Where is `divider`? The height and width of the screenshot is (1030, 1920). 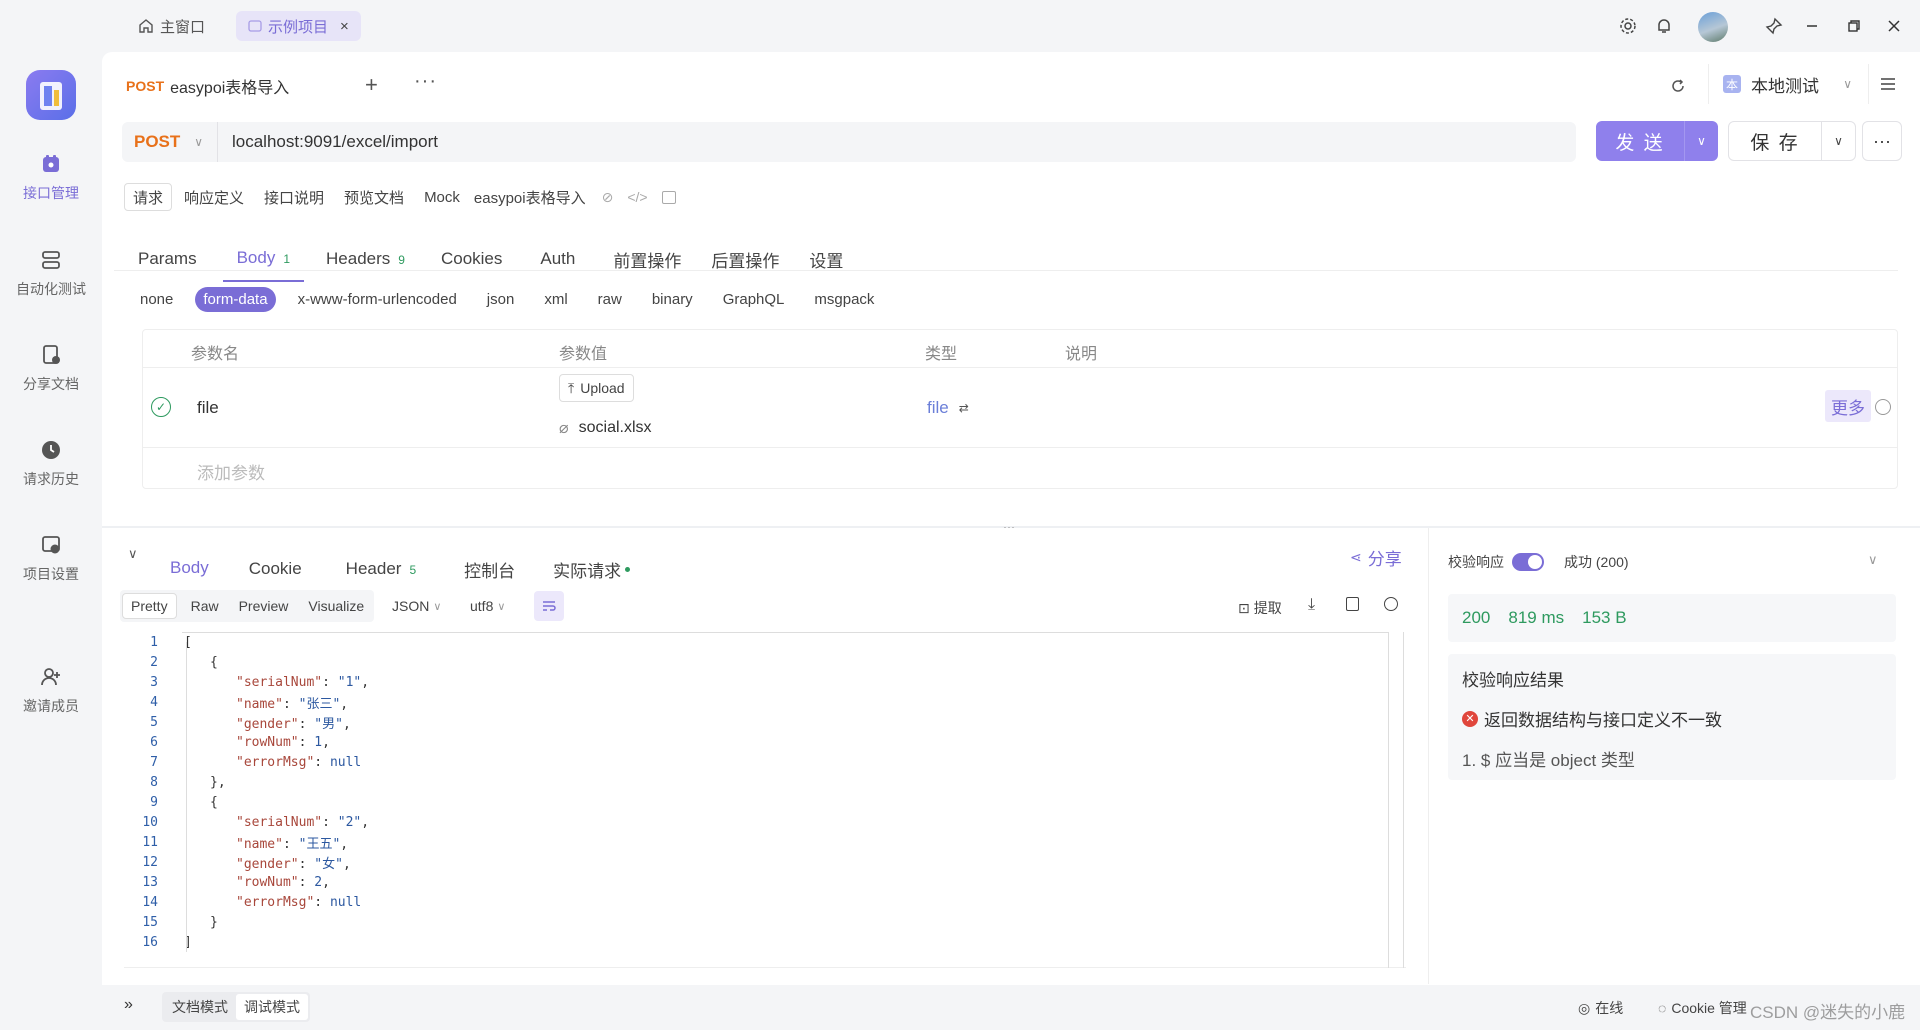 divider is located at coordinates (1006, 270).